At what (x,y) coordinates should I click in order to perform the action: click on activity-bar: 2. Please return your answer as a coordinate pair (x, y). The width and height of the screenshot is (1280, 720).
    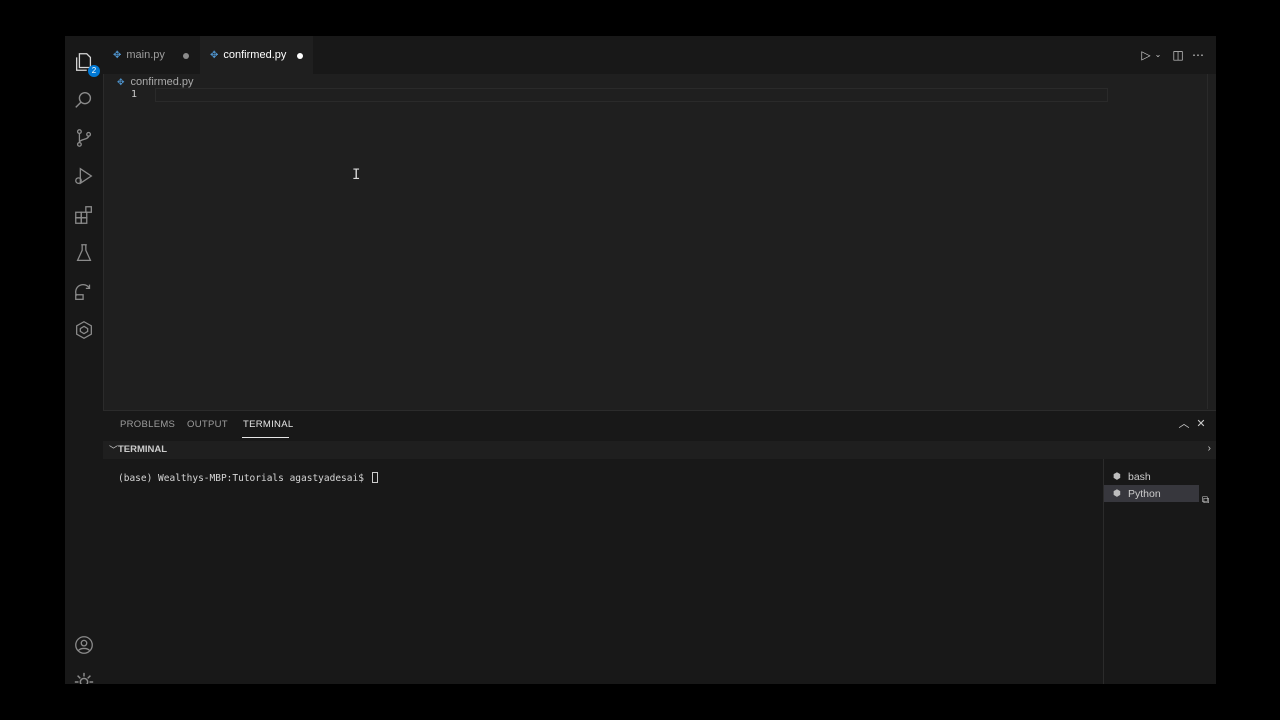
    Looking at the image, I should click on (84, 360).